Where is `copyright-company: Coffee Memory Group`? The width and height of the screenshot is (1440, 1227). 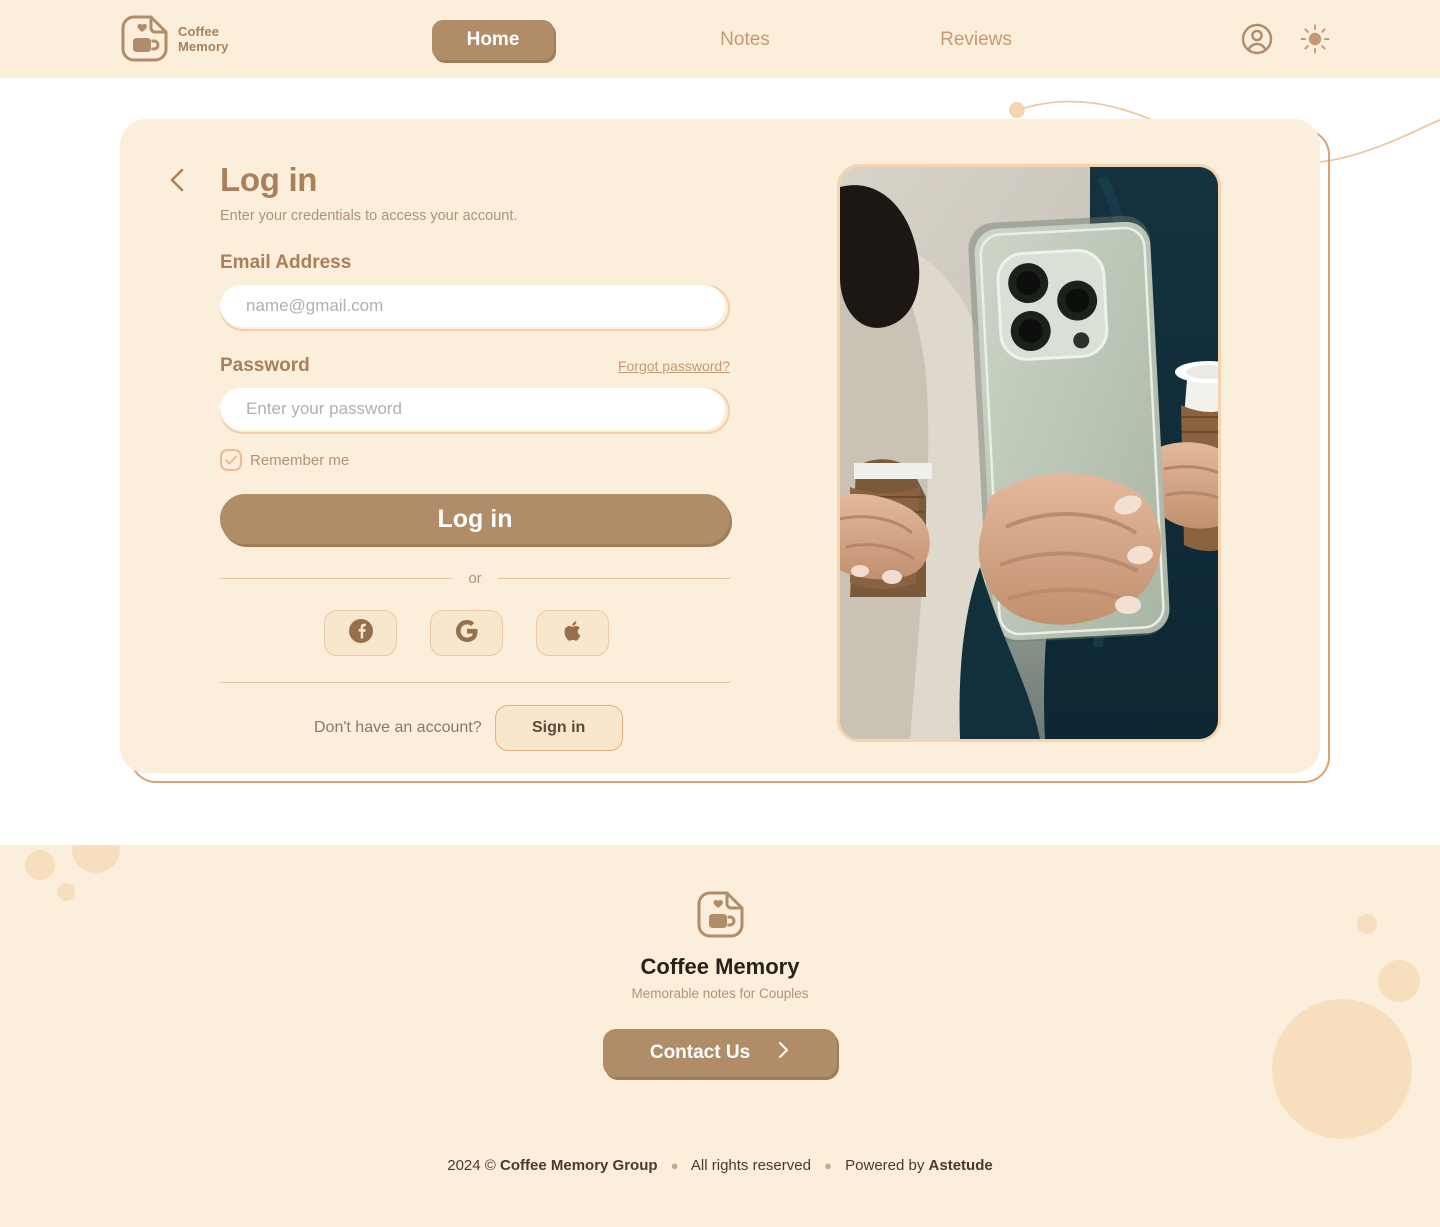
copyright-company: Coffee Memory Group is located at coordinates (579, 1165).